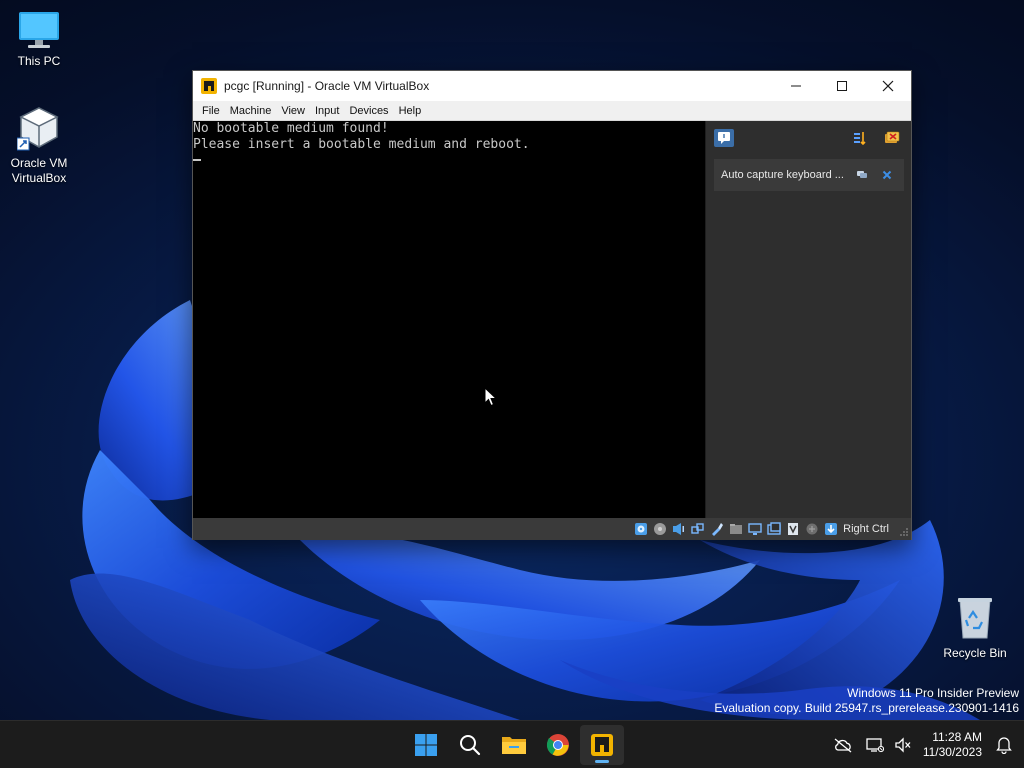 The image size is (1024, 768). I want to click on chrome-icon, so click(557, 745).